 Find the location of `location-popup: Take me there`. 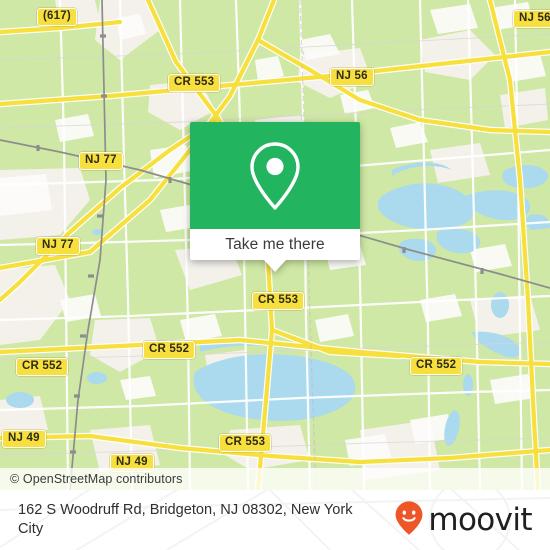

location-popup: Take me there is located at coordinates (275, 197).